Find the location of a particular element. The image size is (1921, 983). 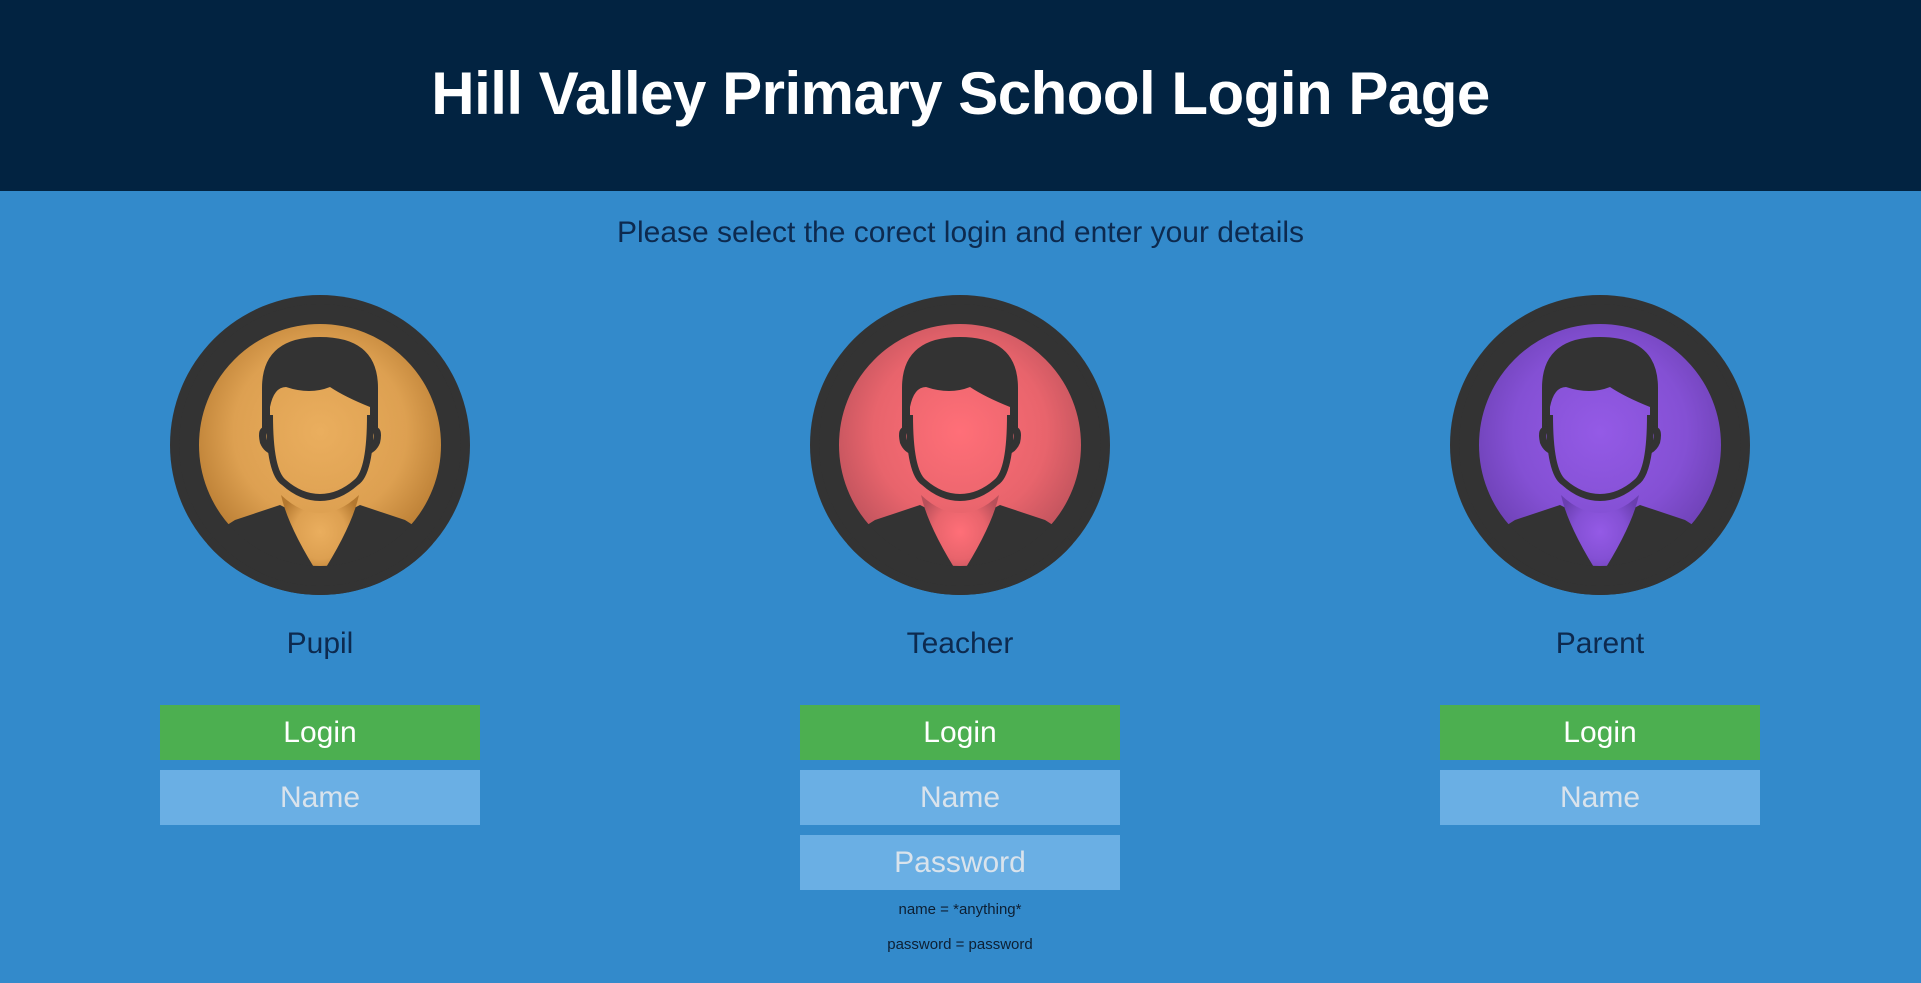

teacher-password-hint: password = password is located at coordinates (960, 944).